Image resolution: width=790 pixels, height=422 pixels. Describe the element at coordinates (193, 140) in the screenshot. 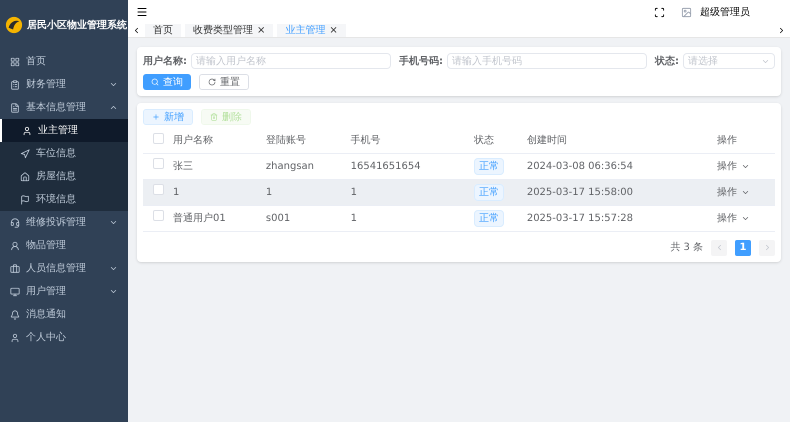

I see `column-header: 用户名称` at that location.